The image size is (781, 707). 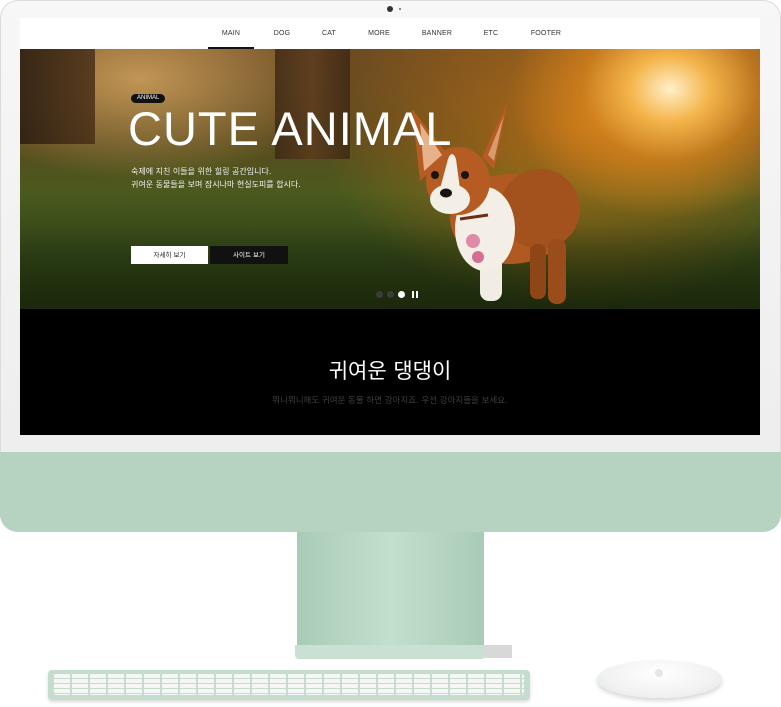 I want to click on nav-item-banner: BANNER, so click(x=437, y=32).